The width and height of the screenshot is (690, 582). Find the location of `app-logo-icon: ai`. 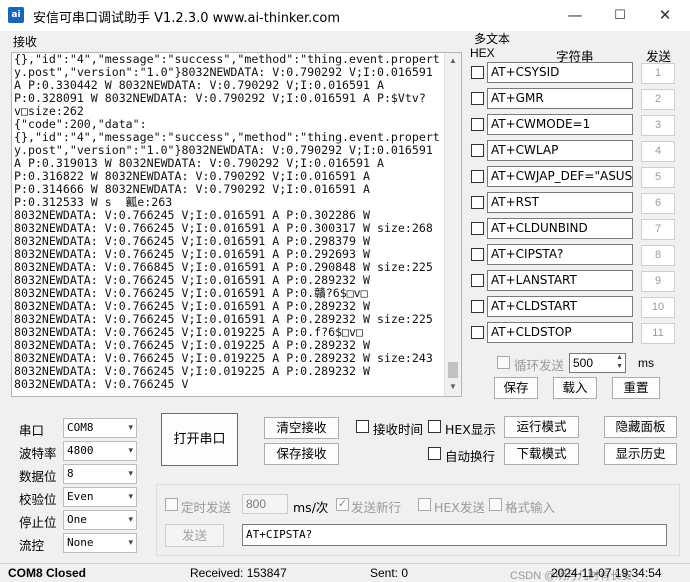

app-logo-icon: ai is located at coordinates (16, 15).